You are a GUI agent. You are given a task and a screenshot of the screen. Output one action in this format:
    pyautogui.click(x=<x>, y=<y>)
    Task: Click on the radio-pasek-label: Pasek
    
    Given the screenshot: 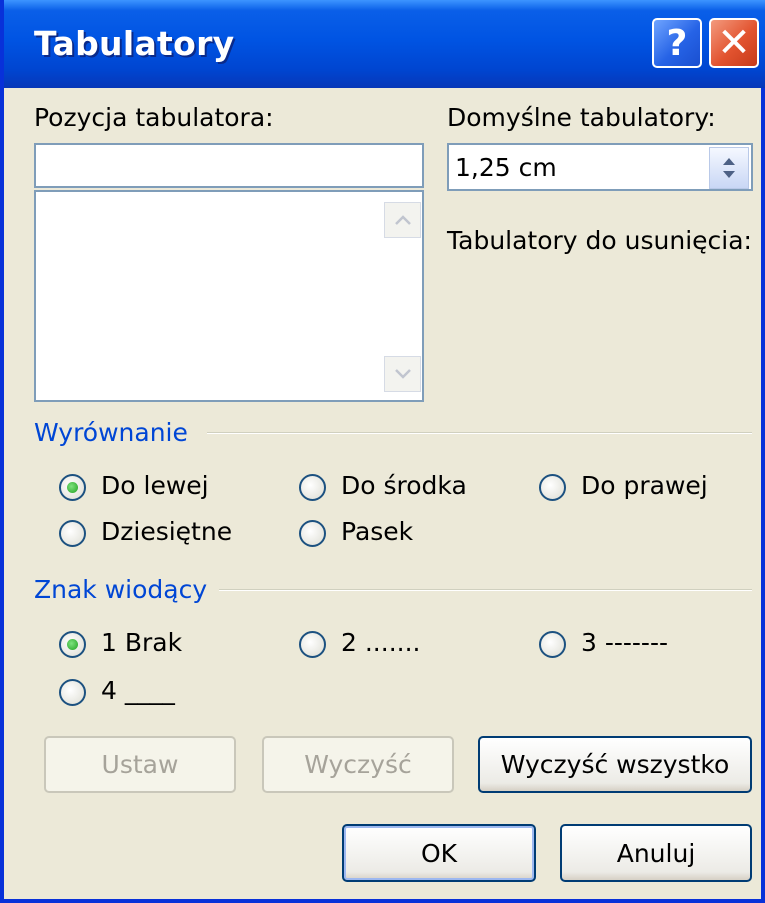 What is the action you would take?
    pyautogui.click(x=377, y=531)
    